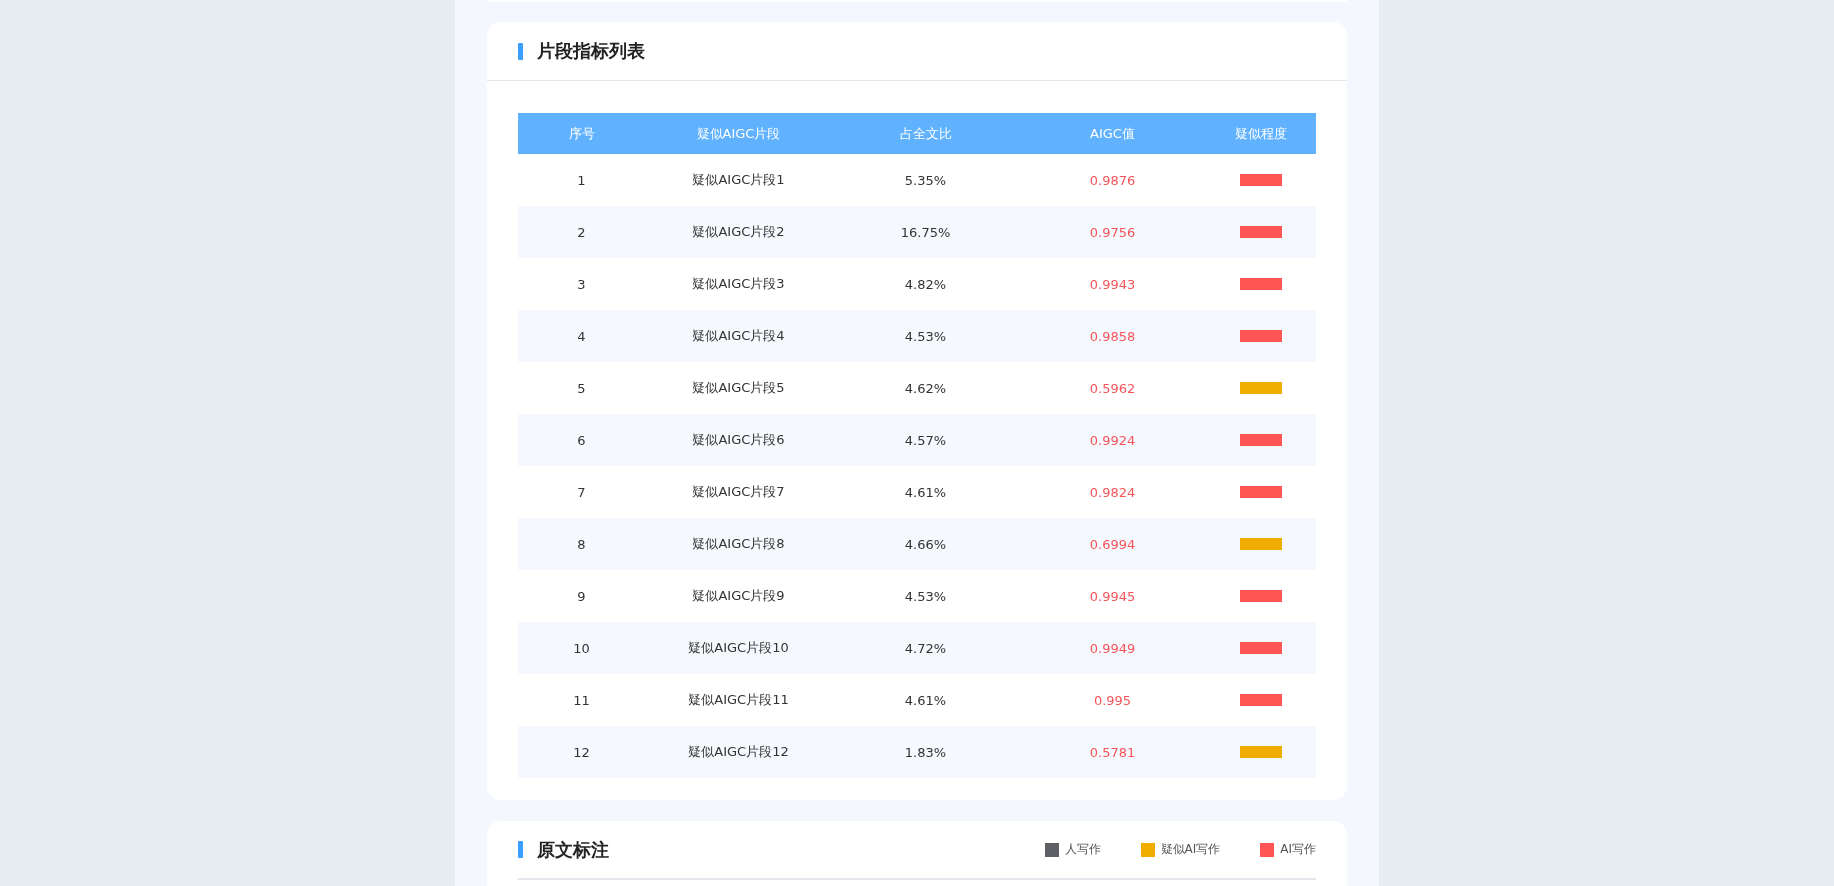  What do you see at coordinates (738, 388) in the screenshot?
I see `table-cell-text: 疑似AIGC片段5` at bounding box center [738, 388].